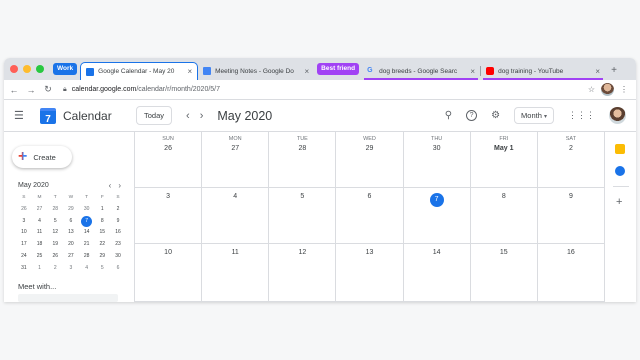  What do you see at coordinates (102, 245) in the screenshot?
I see `mini-day: 22` at bounding box center [102, 245].